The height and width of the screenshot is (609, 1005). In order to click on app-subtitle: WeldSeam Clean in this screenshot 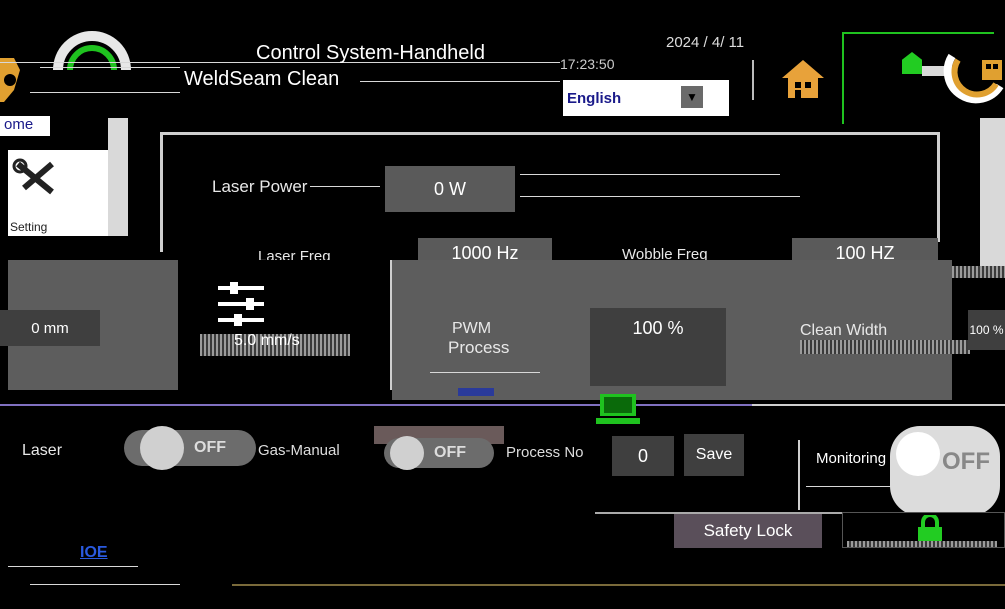, I will do `click(262, 79)`.